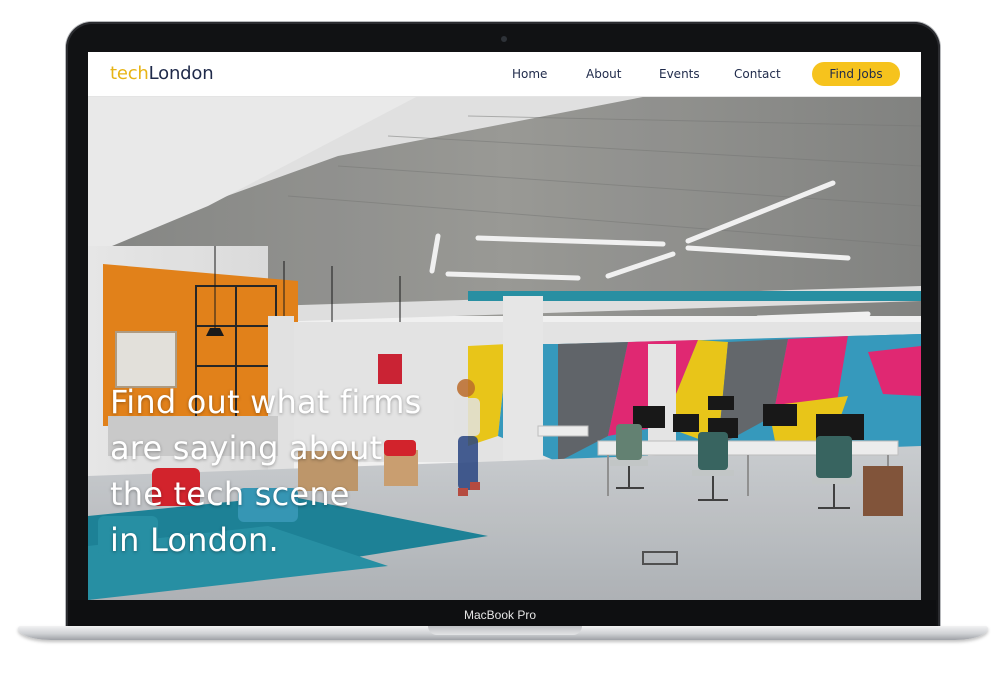 The height and width of the screenshot is (683, 1000). Describe the element at coordinates (757, 74) in the screenshot. I see `nav-link-contact: Contact` at that location.